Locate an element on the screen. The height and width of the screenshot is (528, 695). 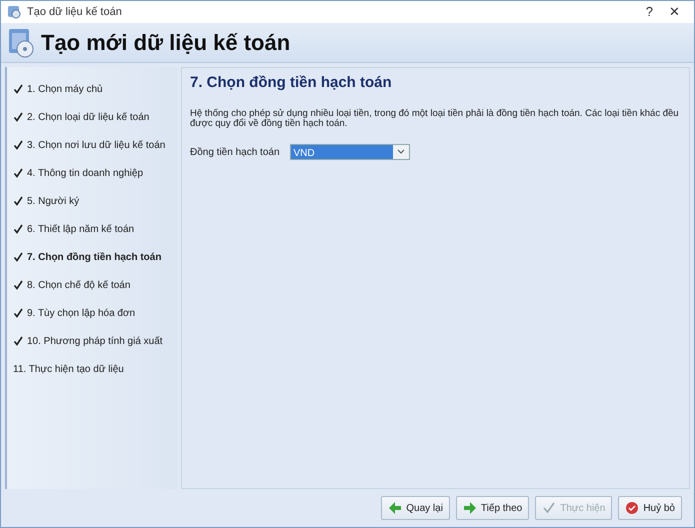
wizard-step: 6. Thiết lập năm kế toán is located at coordinates (95, 229).